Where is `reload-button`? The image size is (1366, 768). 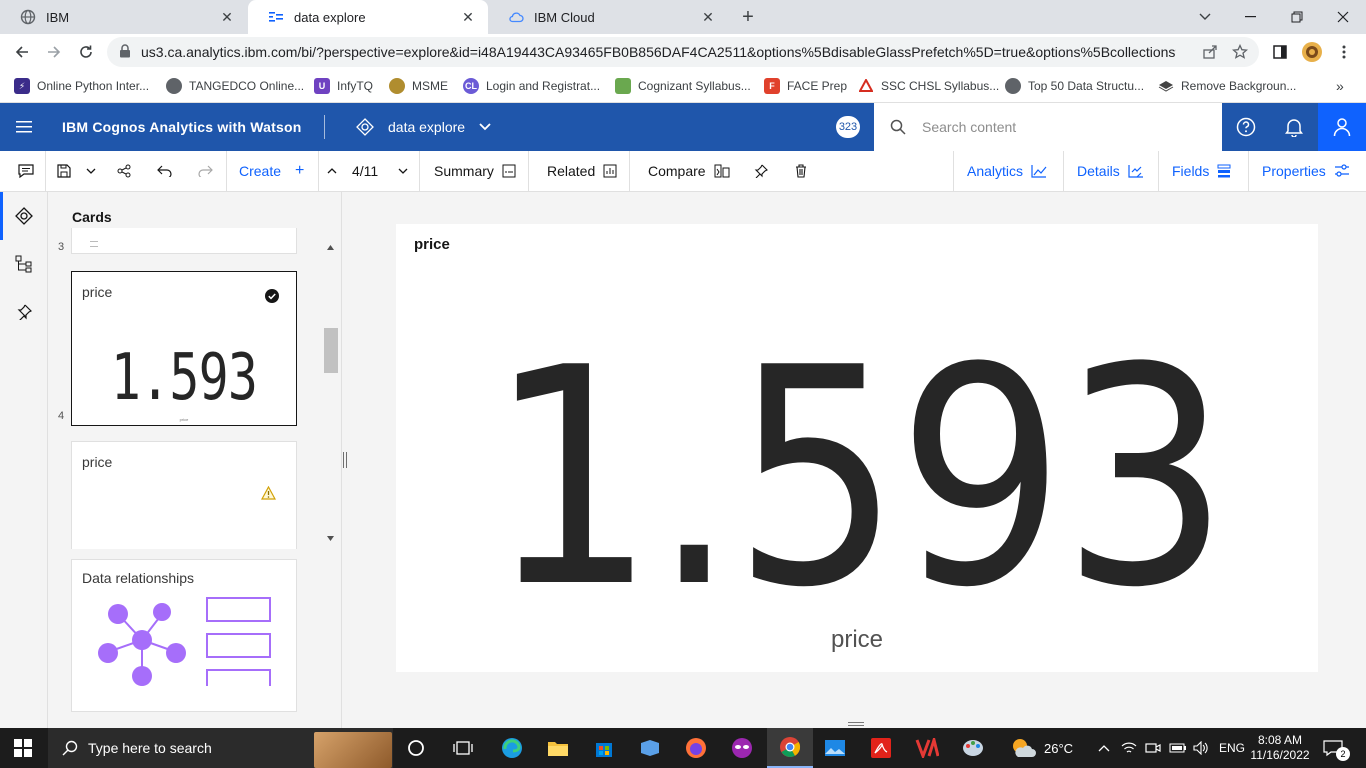
reload-button is located at coordinates (86, 52).